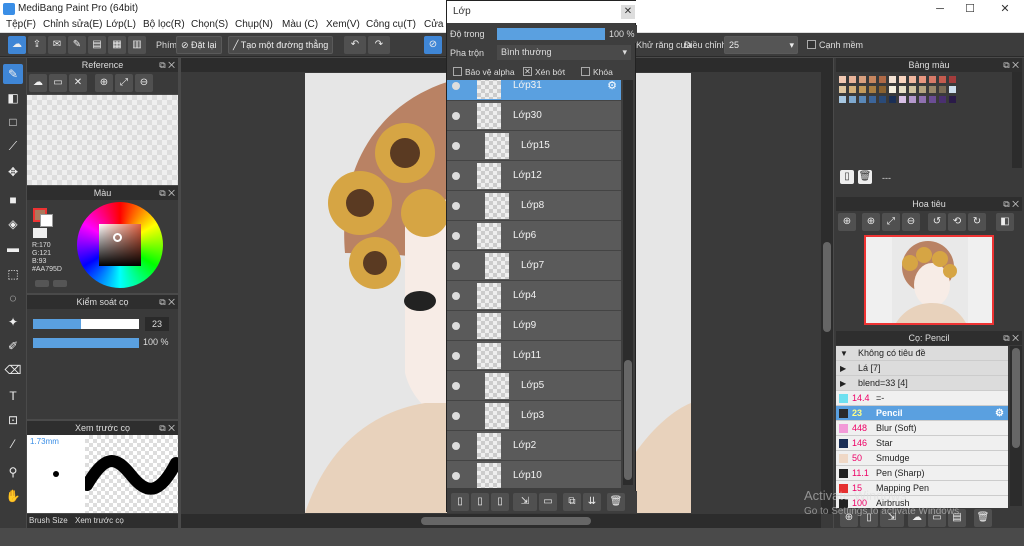 This screenshot has width=1024, height=546. Describe the element at coordinates (929, 280) in the screenshot. I see `navigator-preview` at that location.